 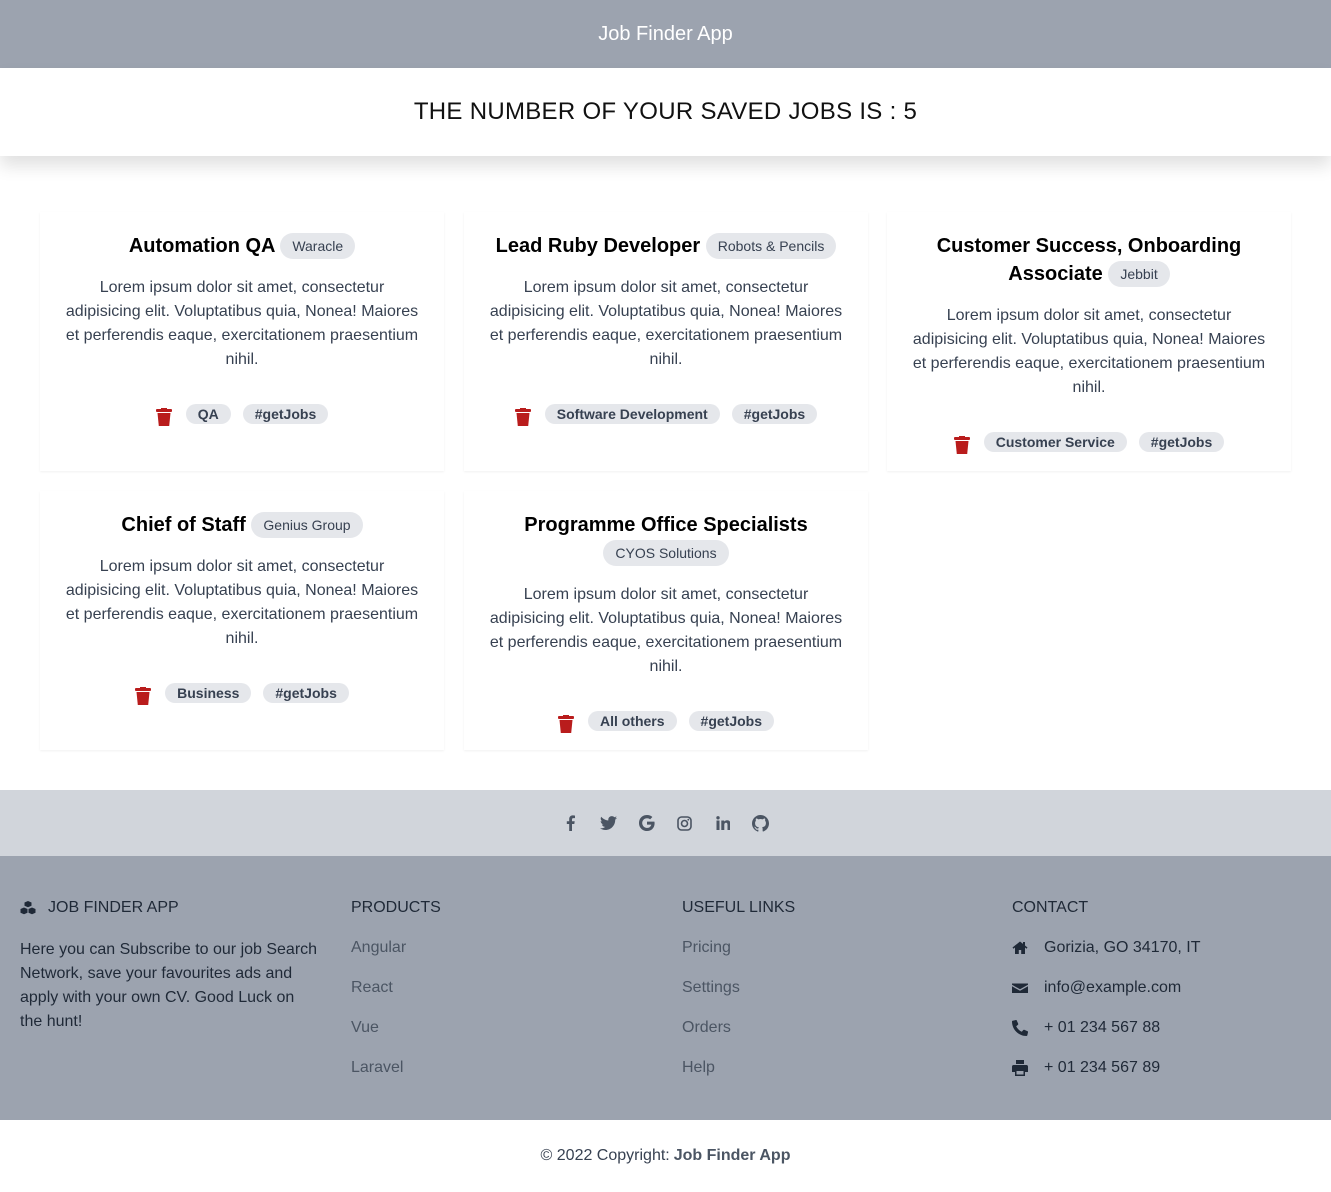 What do you see at coordinates (1020, 1028) in the screenshot?
I see `phone-icon` at bounding box center [1020, 1028].